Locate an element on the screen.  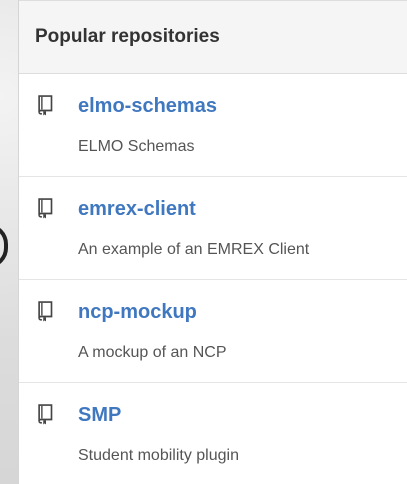
panel-header: Popular repositories is located at coordinates (213, 37).